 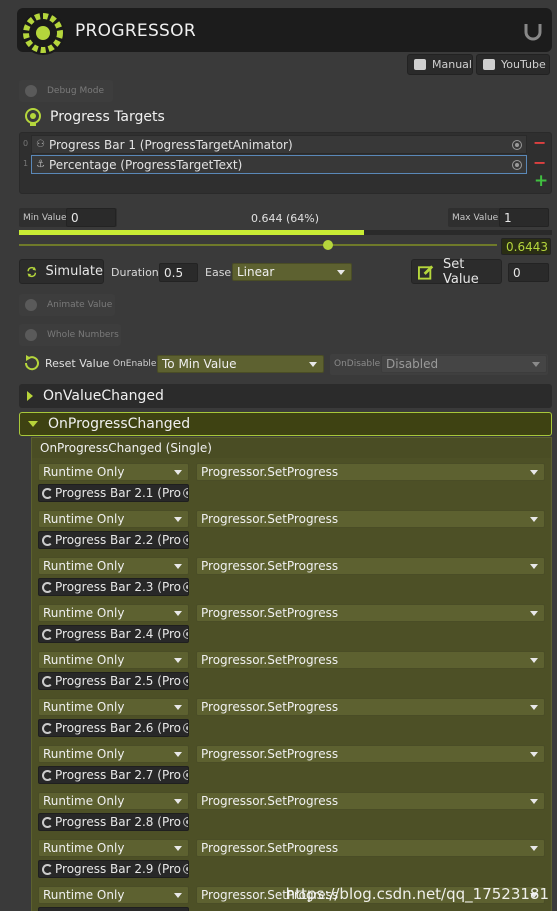 What do you see at coordinates (26, 143) in the screenshot?
I see `target-index: 0` at bounding box center [26, 143].